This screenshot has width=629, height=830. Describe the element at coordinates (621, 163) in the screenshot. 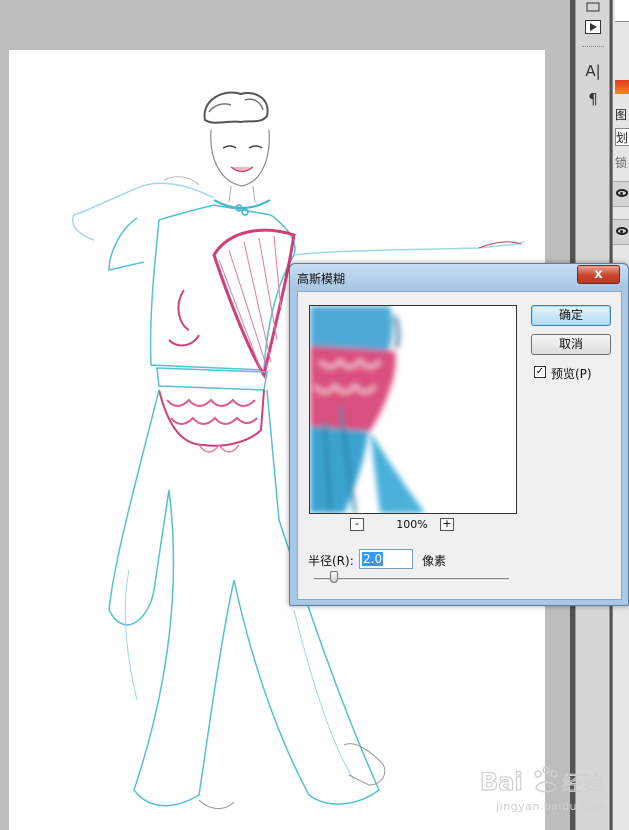

I see `lock-label: 锁` at that location.